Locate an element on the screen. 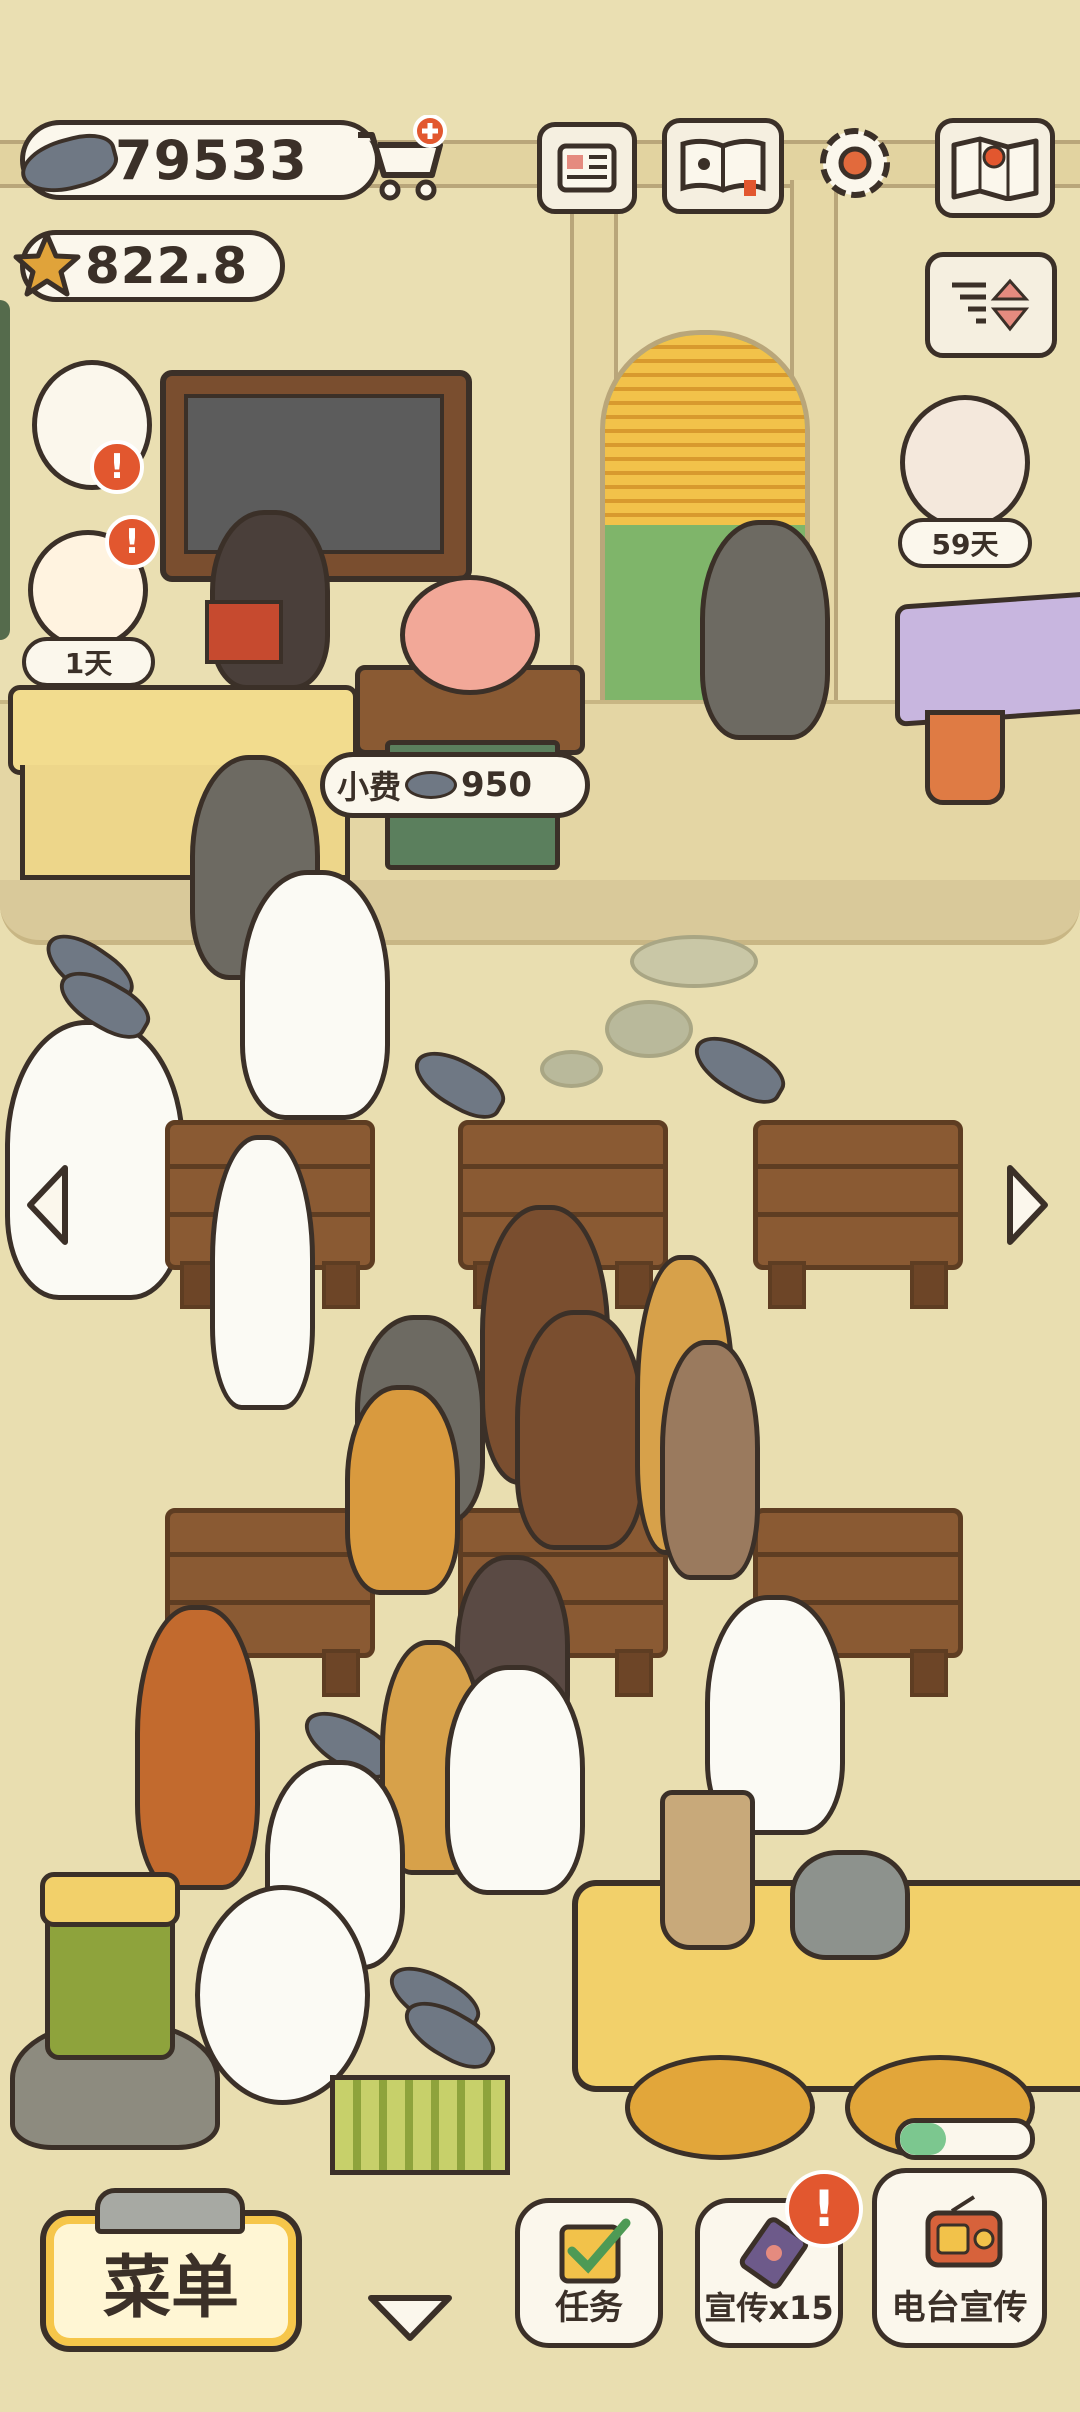 The width and height of the screenshot is (1080, 2412). radio-progress-bar is located at coordinates (965, 2139).